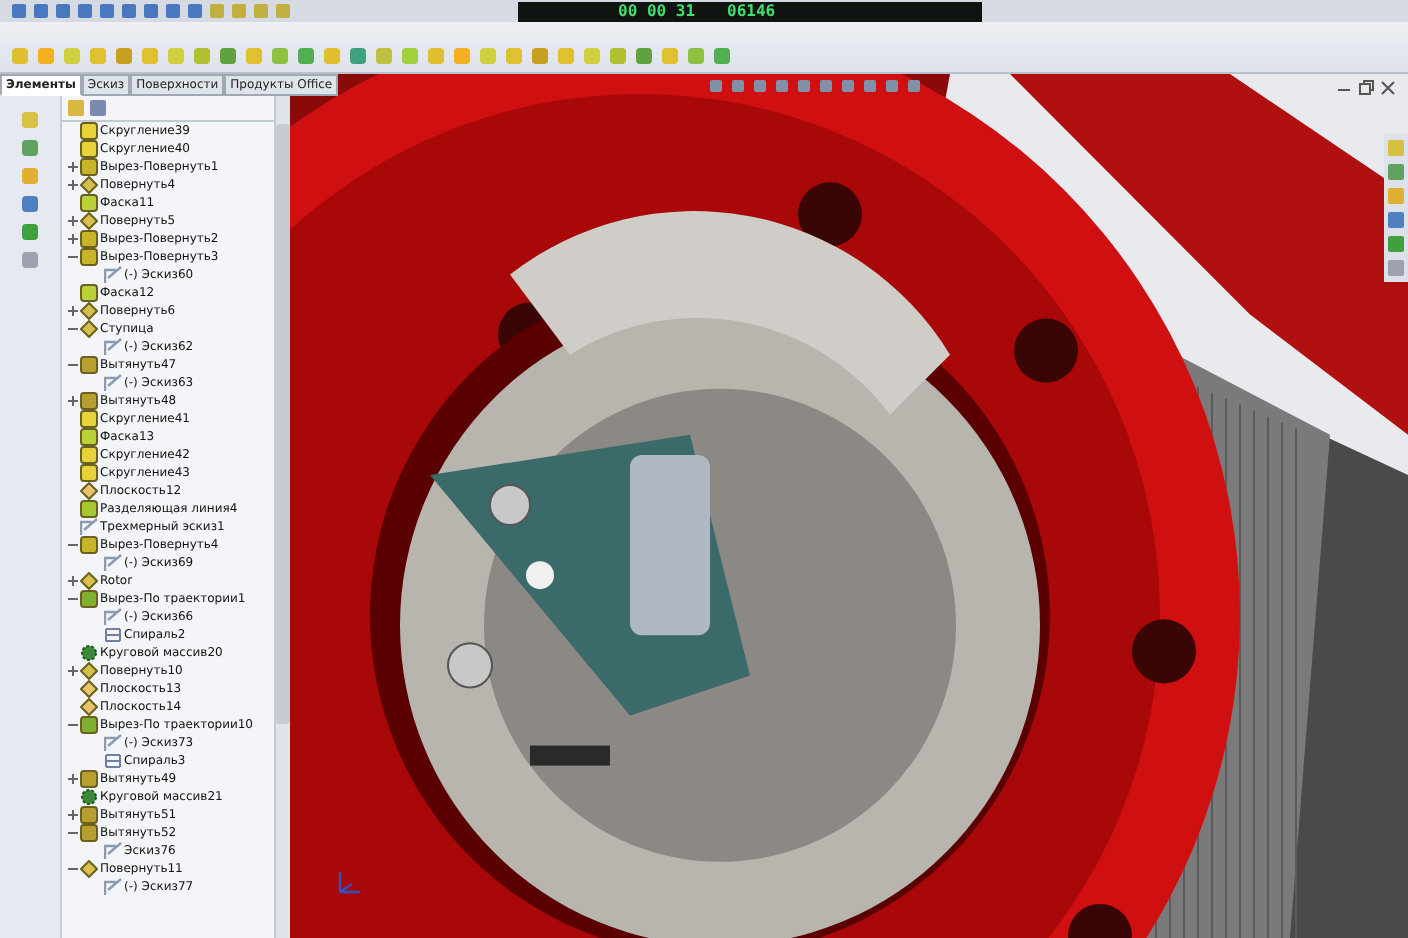 Image resolution: width=1408 pixels, height=938 pixels. Describe the element at coordinates (283, 424) in the screenshot. I see `scrollbar-thumb` at that location.